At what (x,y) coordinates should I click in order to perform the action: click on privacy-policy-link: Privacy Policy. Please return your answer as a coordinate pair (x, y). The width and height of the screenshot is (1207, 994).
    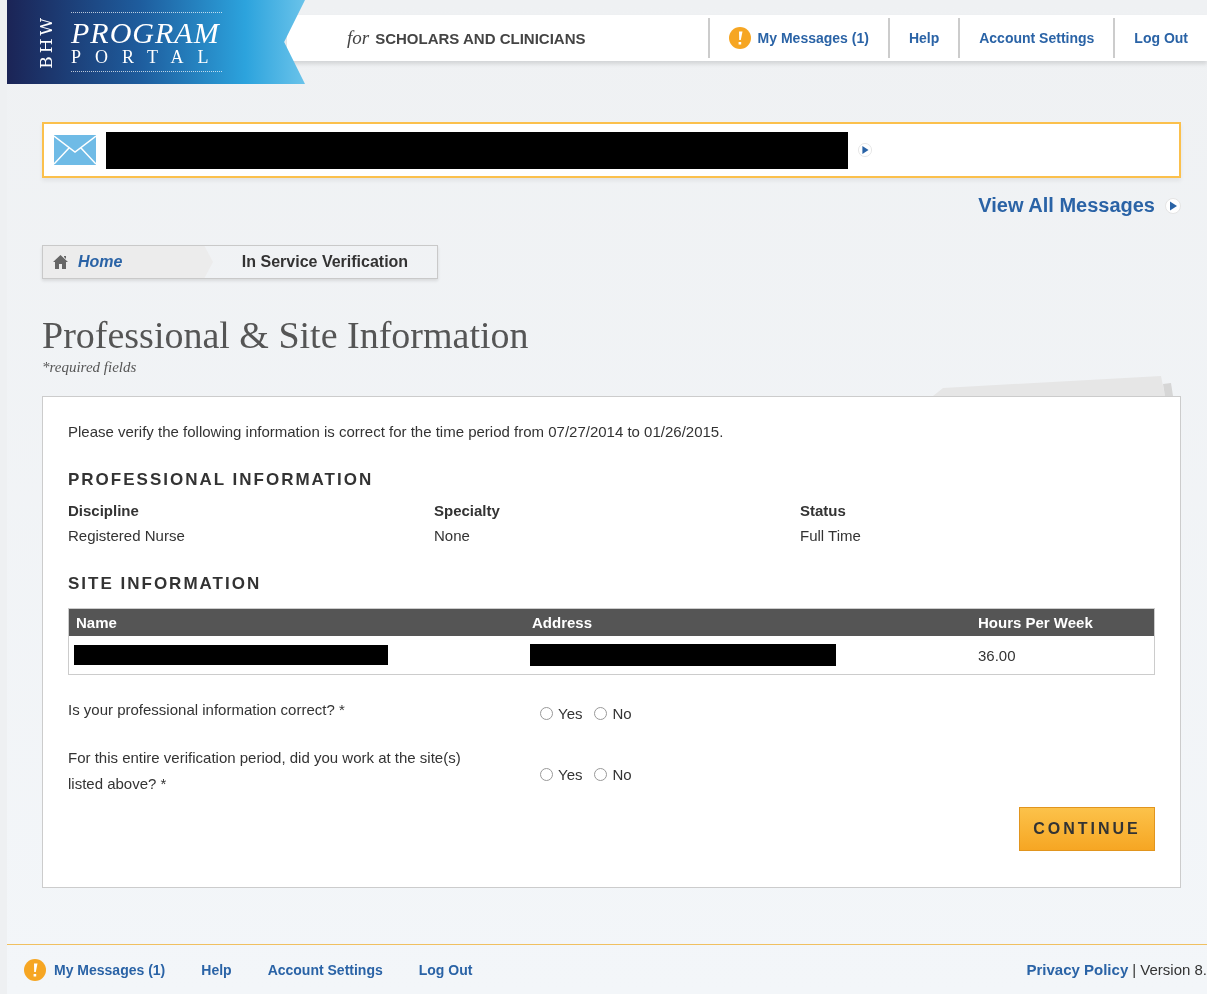
    Looking at the image, I should click on (1077, 969).